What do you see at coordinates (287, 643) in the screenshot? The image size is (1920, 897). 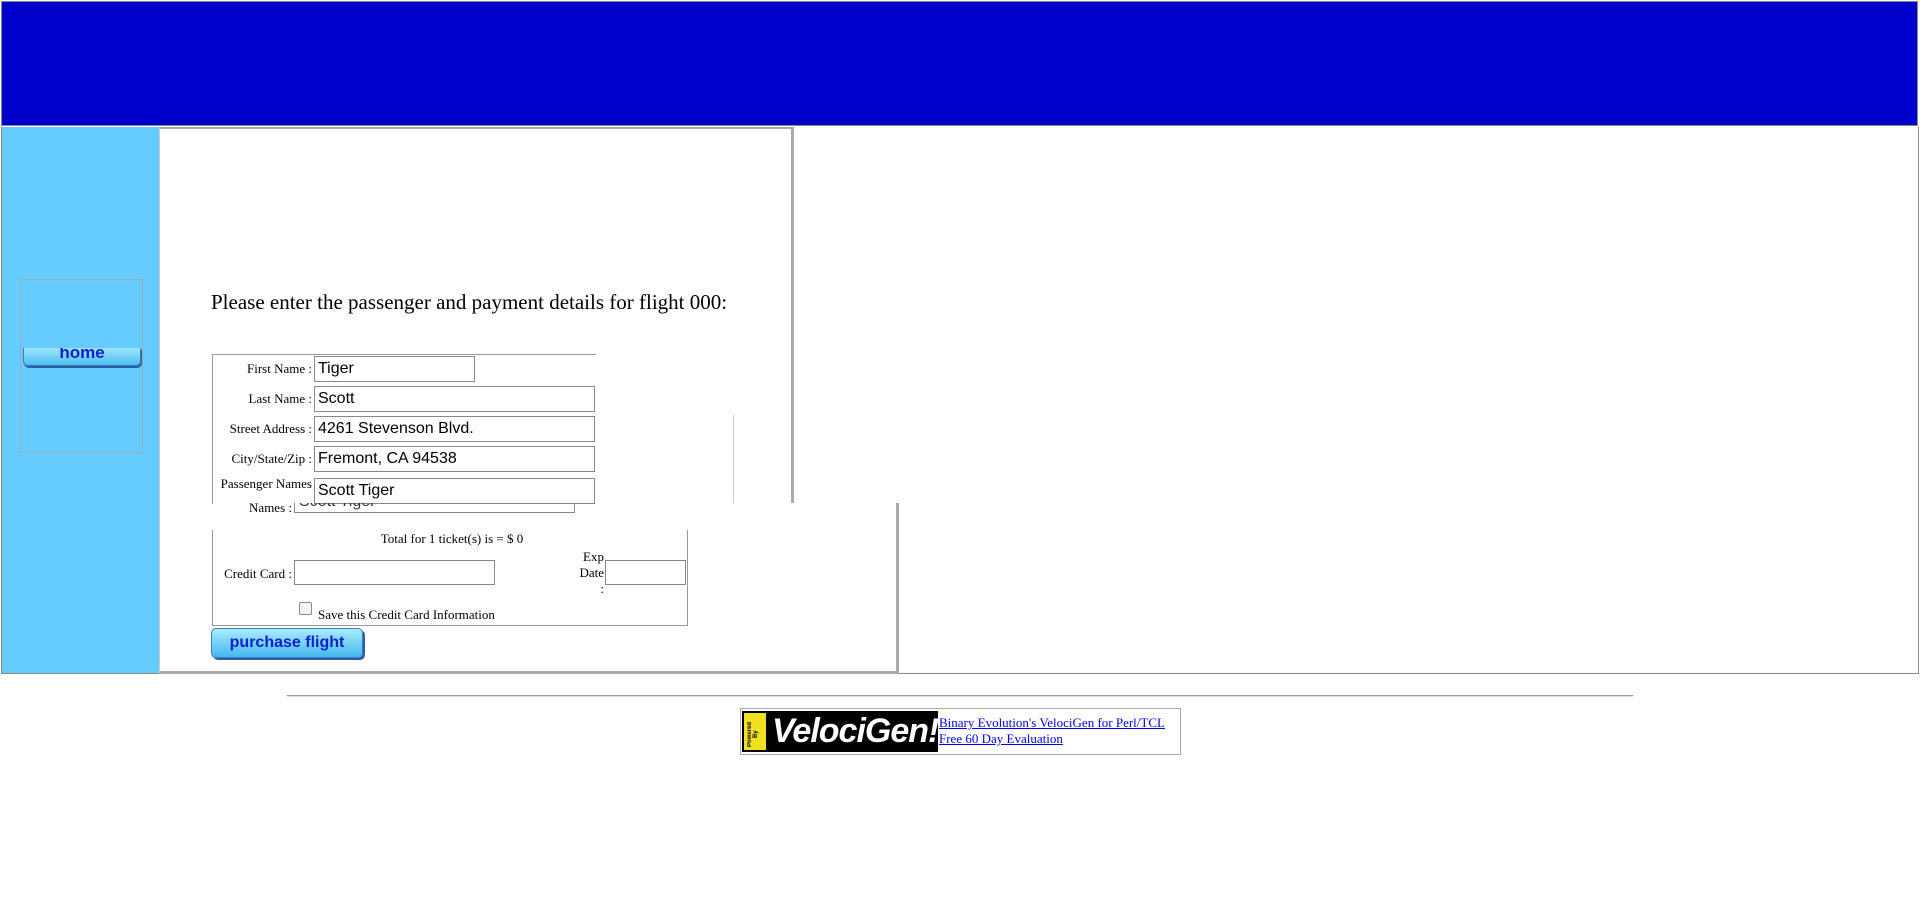 I see `purchase-flight-button: purchase flight` at bounding box center [287, 643].